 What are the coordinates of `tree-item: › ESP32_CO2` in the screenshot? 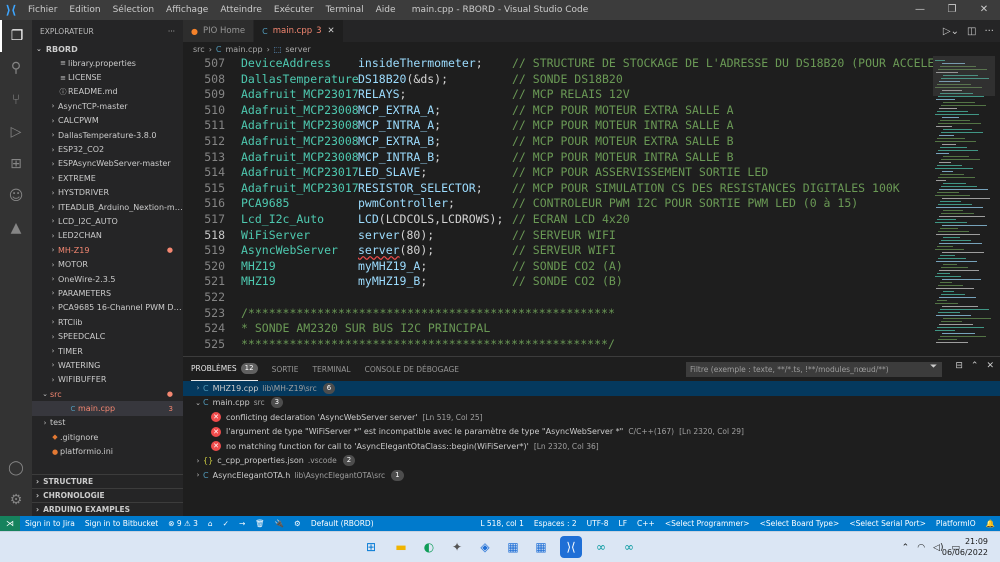 It's located at (107, 149).